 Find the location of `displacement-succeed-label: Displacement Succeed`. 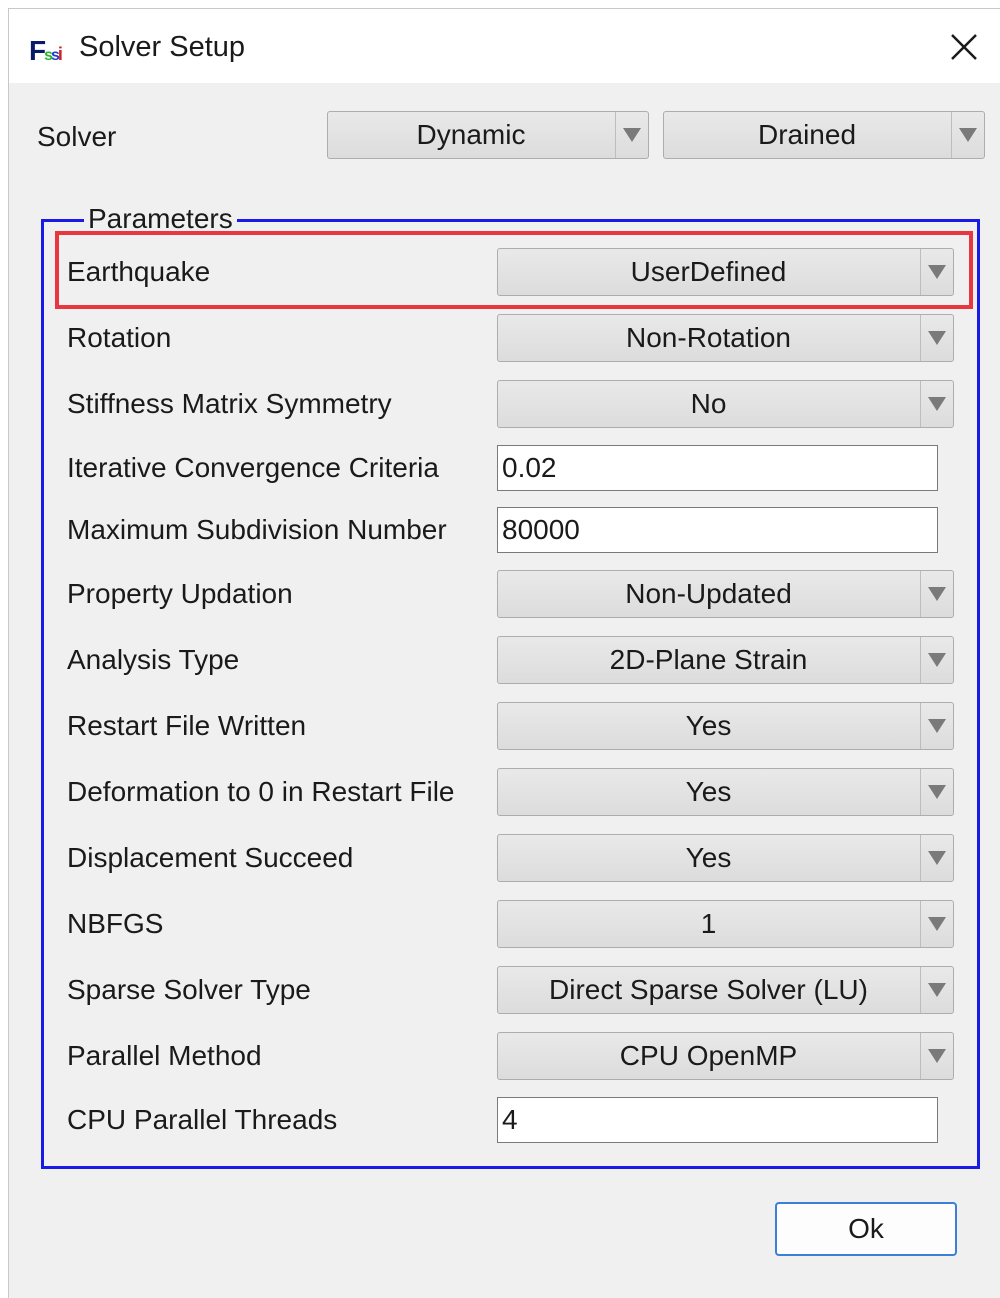

displacement-succeed-label: Displacement Succeed is located at coordinates (210, 857).